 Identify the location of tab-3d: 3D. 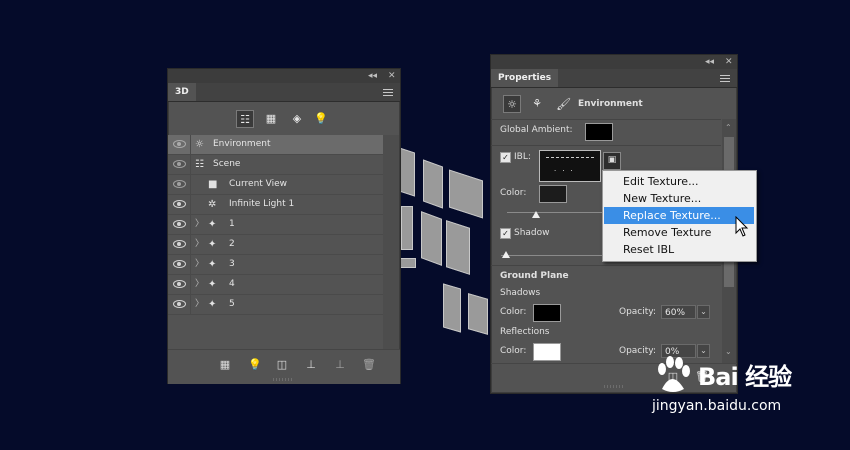
(182, 92).